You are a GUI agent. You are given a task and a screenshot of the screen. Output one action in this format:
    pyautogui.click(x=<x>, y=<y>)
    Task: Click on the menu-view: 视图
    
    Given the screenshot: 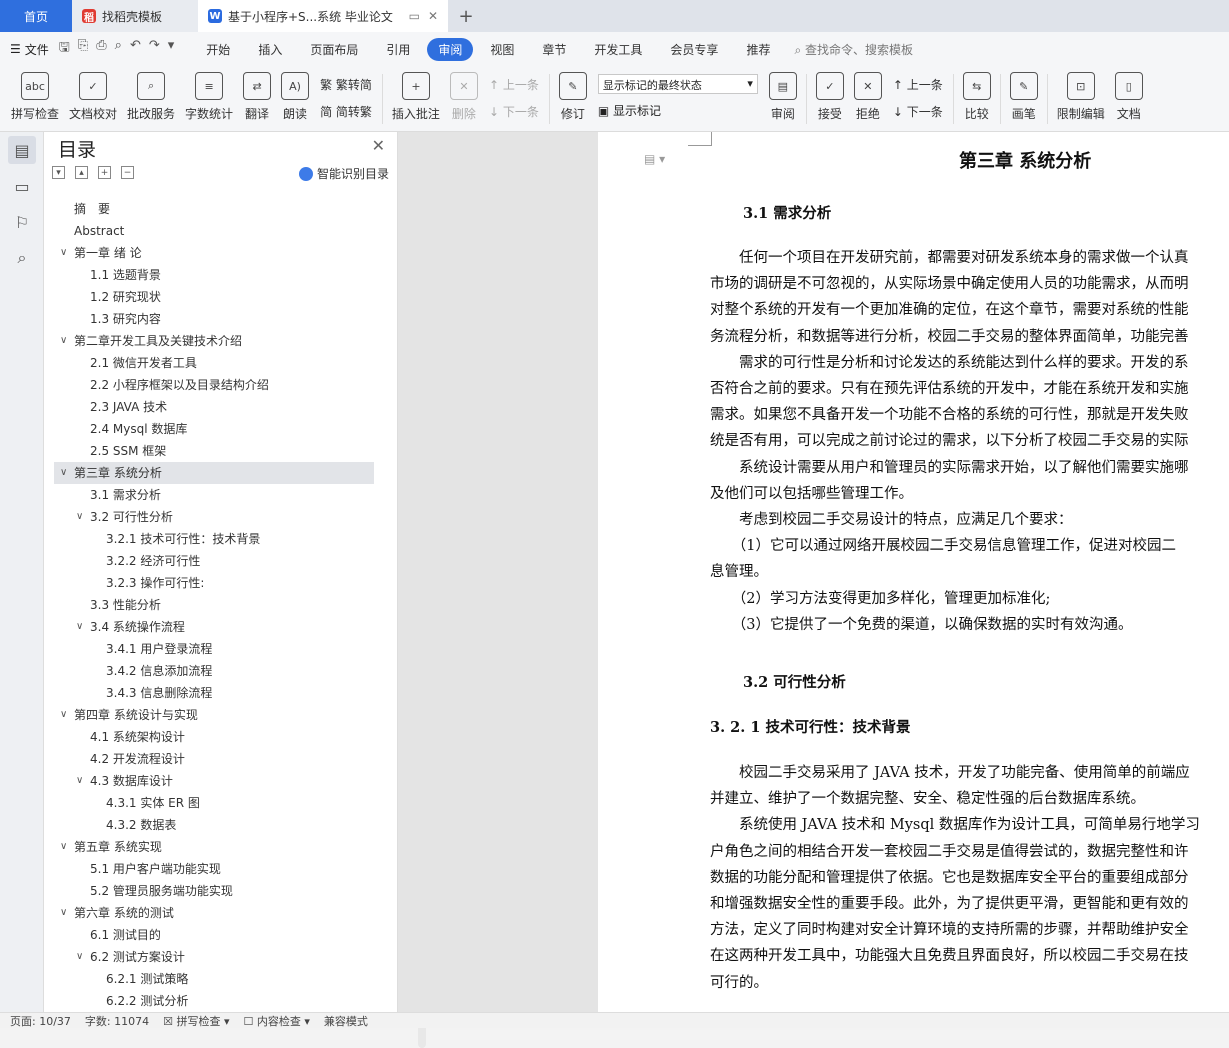 What is the action you would take?
    pyautogui.click(x=502, y=49)
    